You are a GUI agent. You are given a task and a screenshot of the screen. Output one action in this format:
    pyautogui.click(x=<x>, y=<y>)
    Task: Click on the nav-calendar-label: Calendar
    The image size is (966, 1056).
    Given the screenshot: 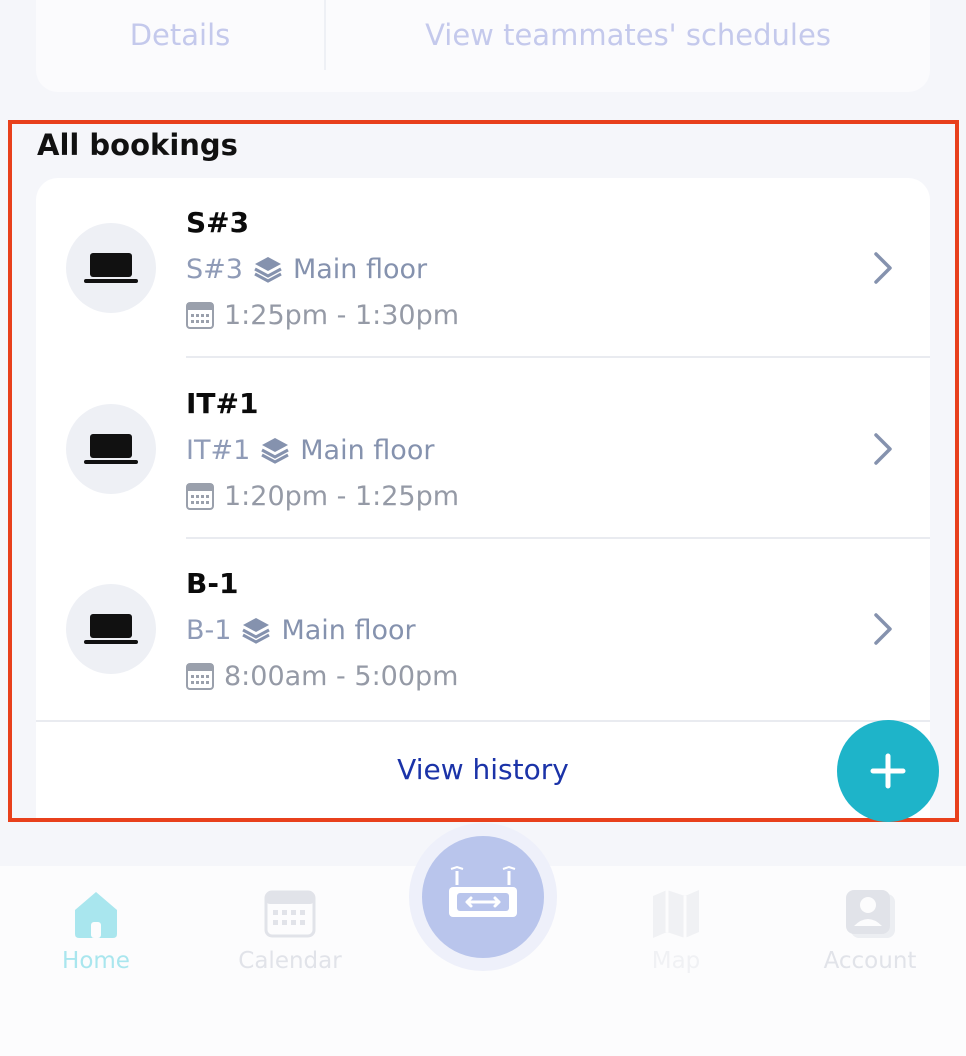 What is the action you would take?
    pyautogui.click(x=290, y=961)
    